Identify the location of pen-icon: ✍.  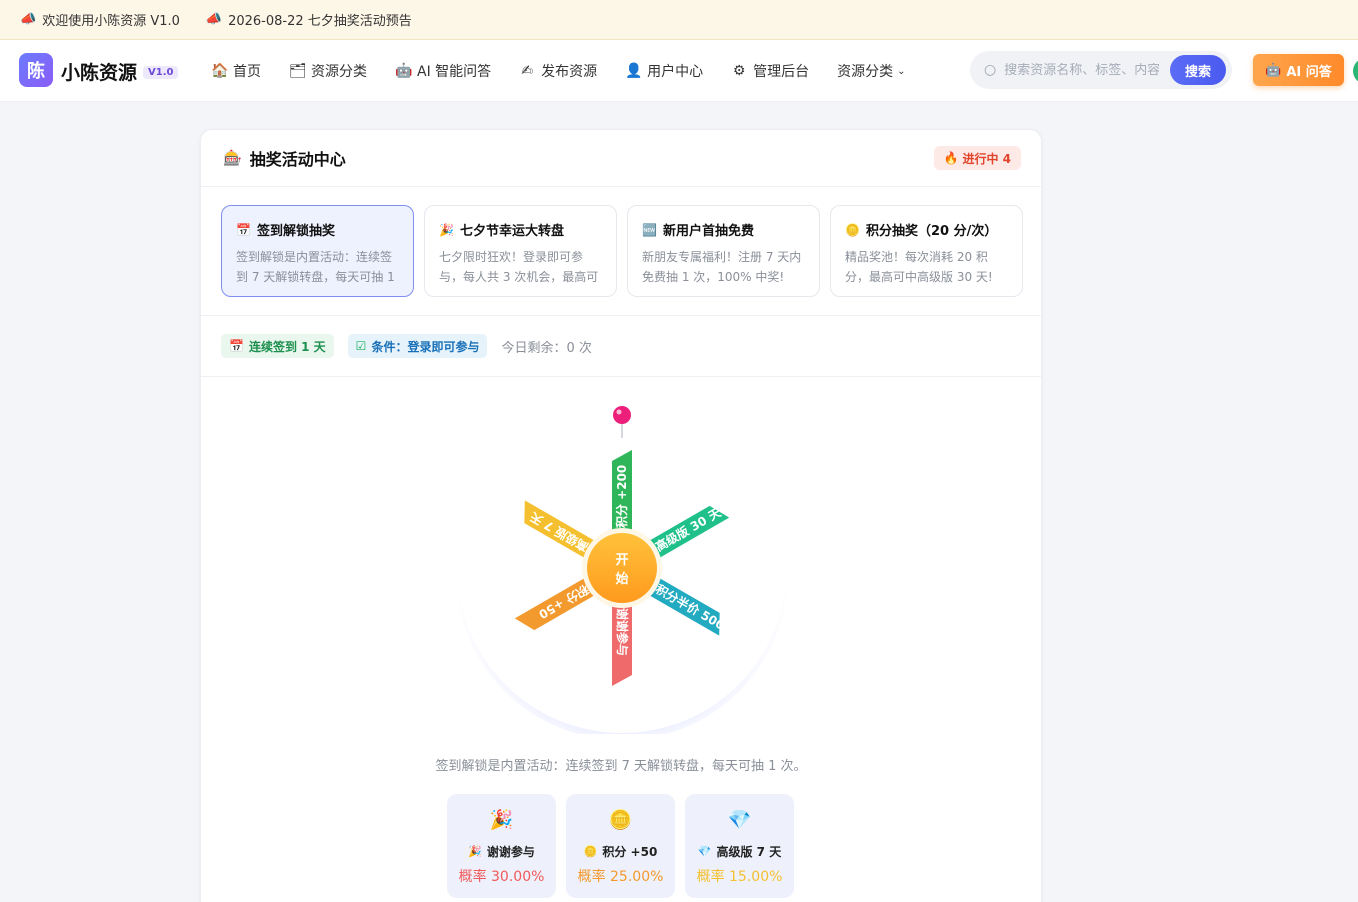
(527, 71).